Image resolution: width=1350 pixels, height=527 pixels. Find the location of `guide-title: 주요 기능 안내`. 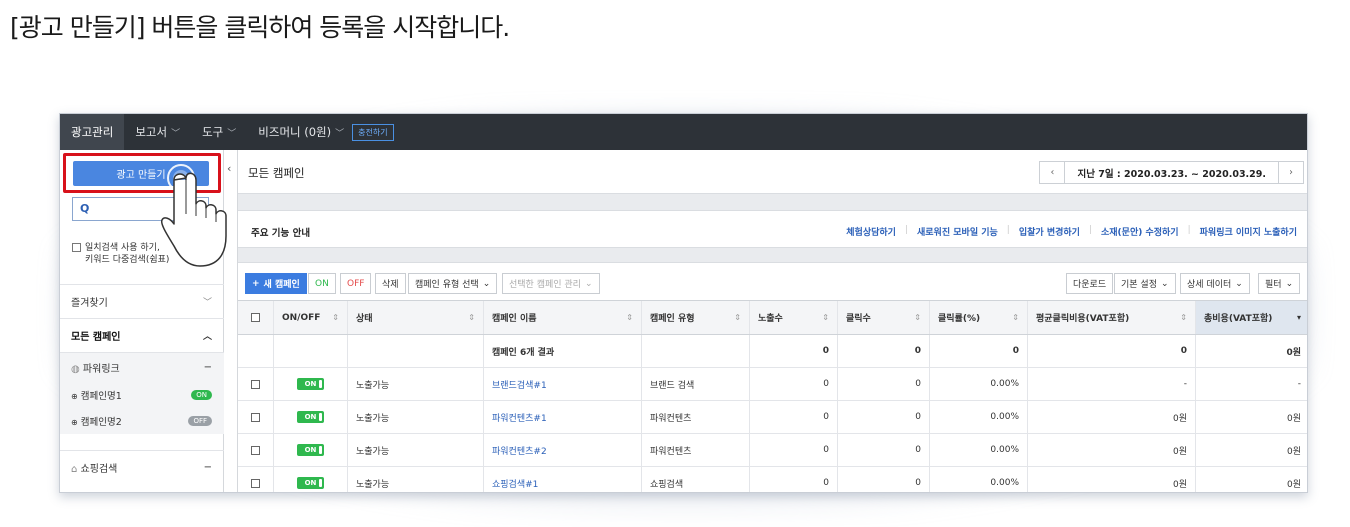

guide-title: 주요 기능 안내 is located at coordinates (281, 233).